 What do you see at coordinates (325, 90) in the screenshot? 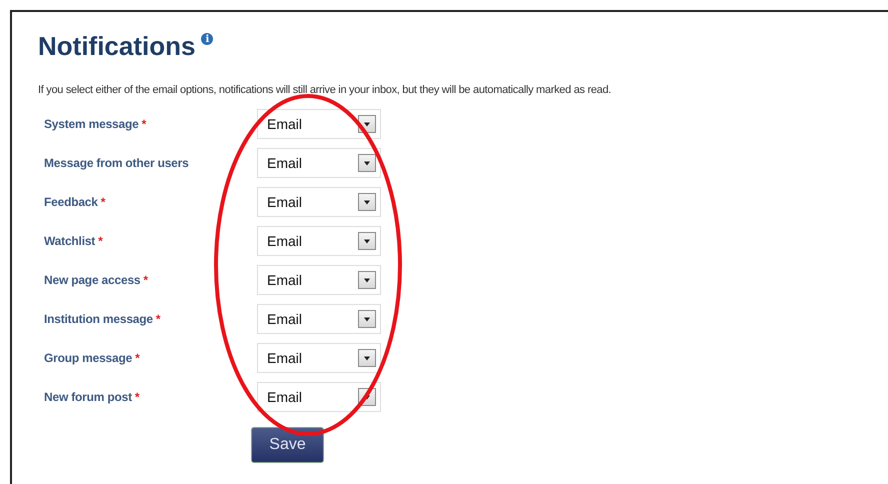
I see `description-text: If you select either of the email options, notifications will still arrive in your inbox, but they will be automatically marked as read.` at bounding box center [325, 90].